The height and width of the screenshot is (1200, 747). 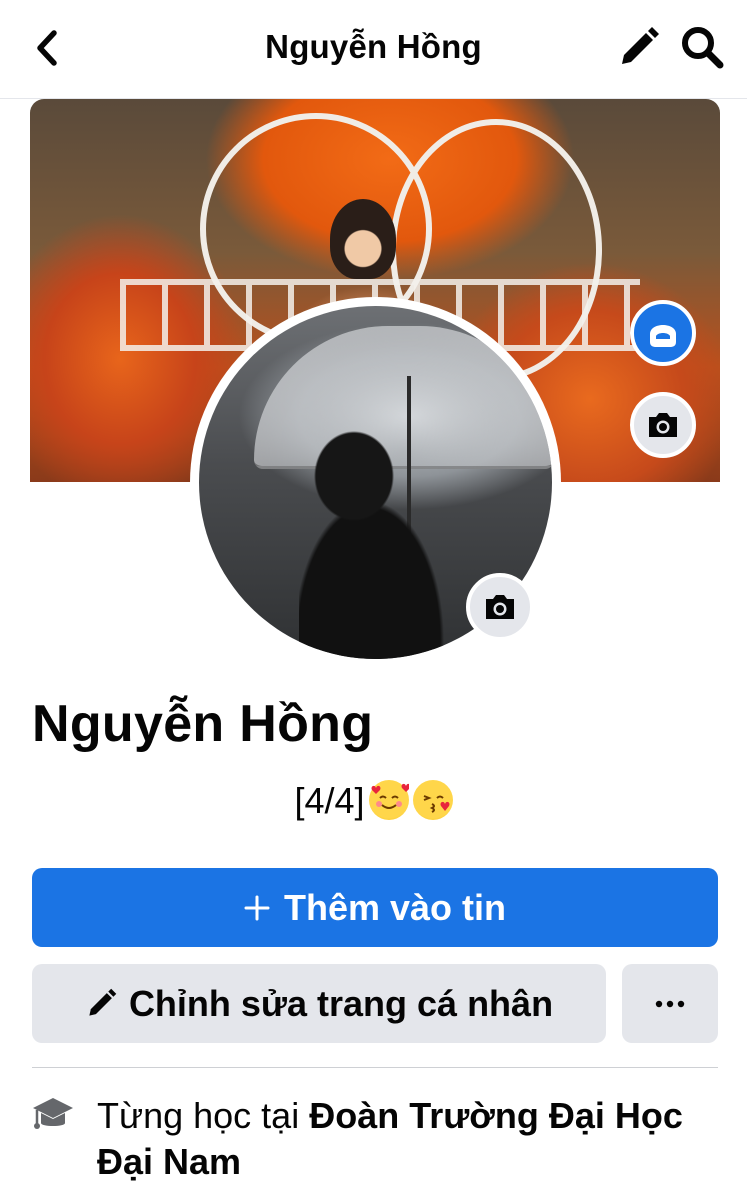 What do you see at coordinates (663, 336) in the screenshot?
I see `avatar-icon` at bounding box center [663, 336].